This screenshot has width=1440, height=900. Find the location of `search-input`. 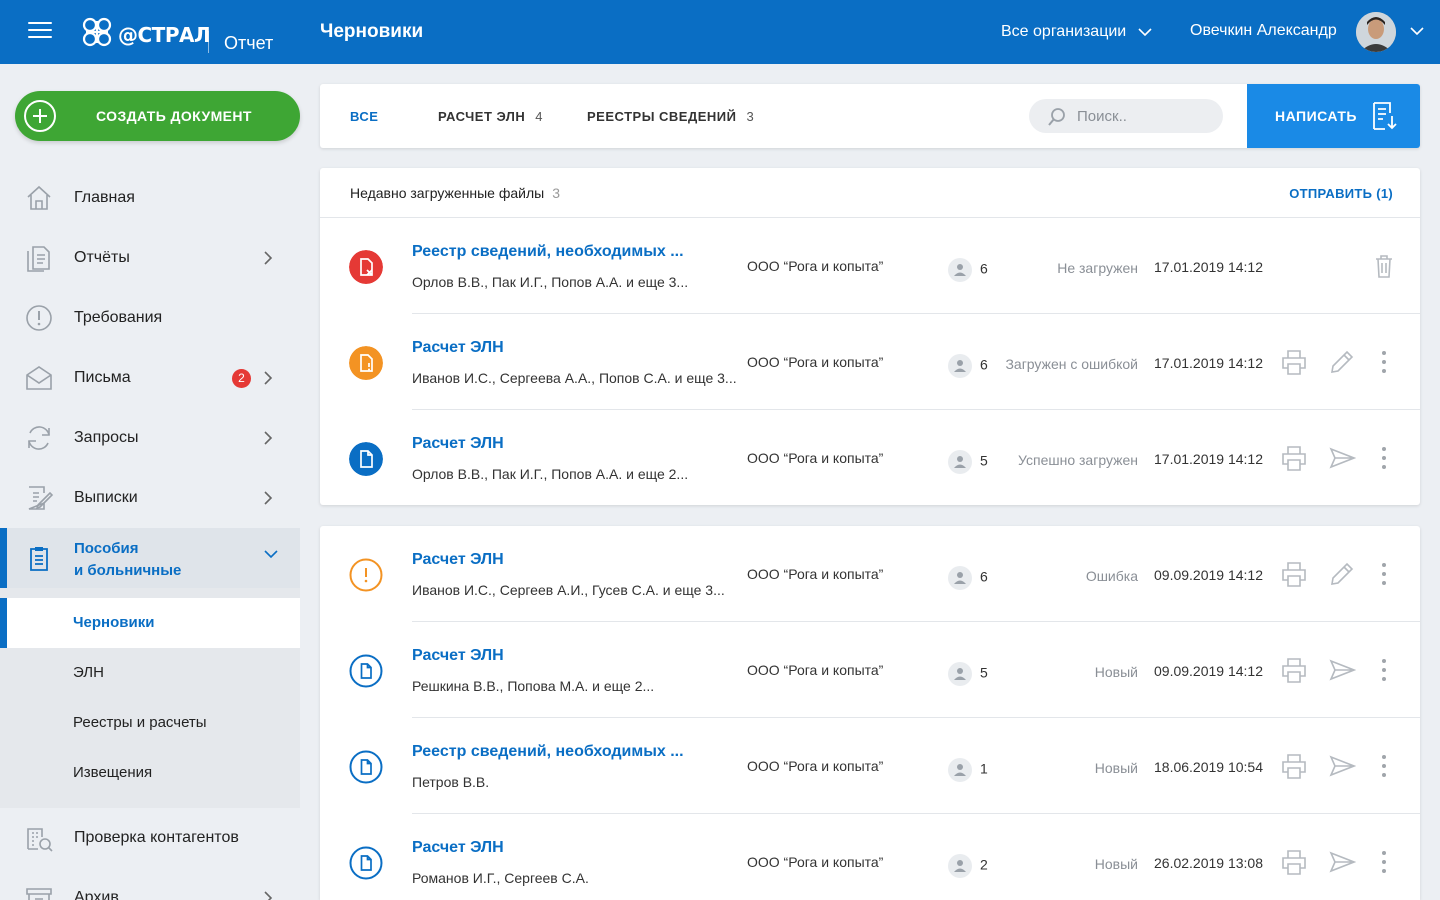

search-input is located at coordinates (1147, 116).